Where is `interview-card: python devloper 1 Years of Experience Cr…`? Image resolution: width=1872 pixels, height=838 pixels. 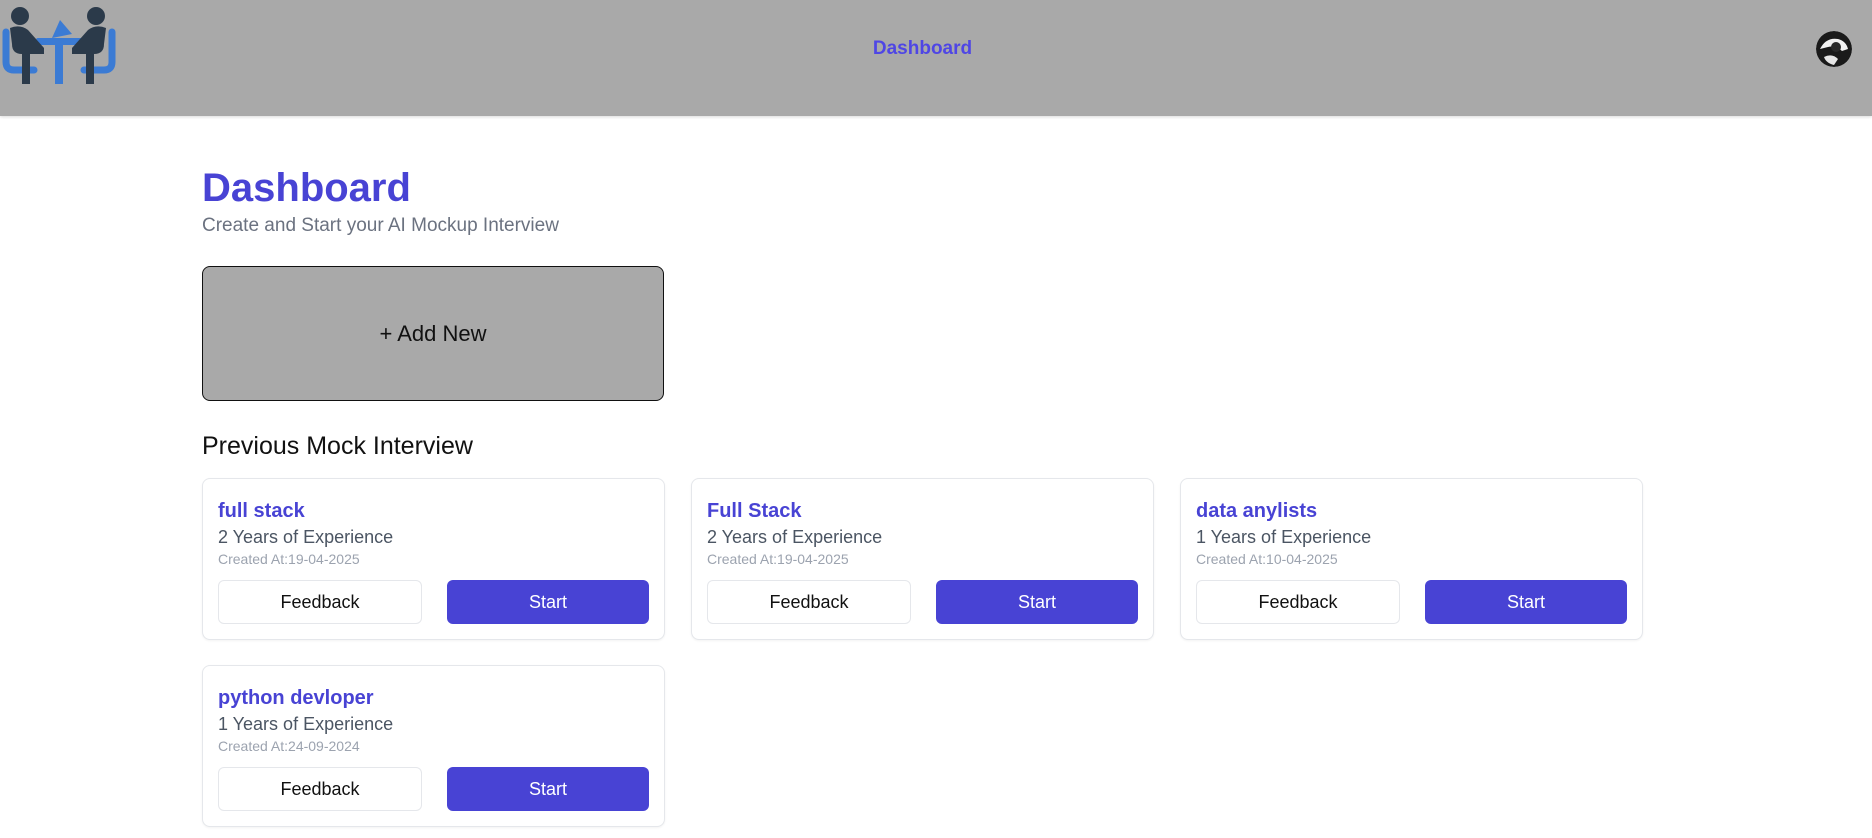 interview-card: python devloper 1 Years of Experience Cr… is located at coordinates (433, 746).